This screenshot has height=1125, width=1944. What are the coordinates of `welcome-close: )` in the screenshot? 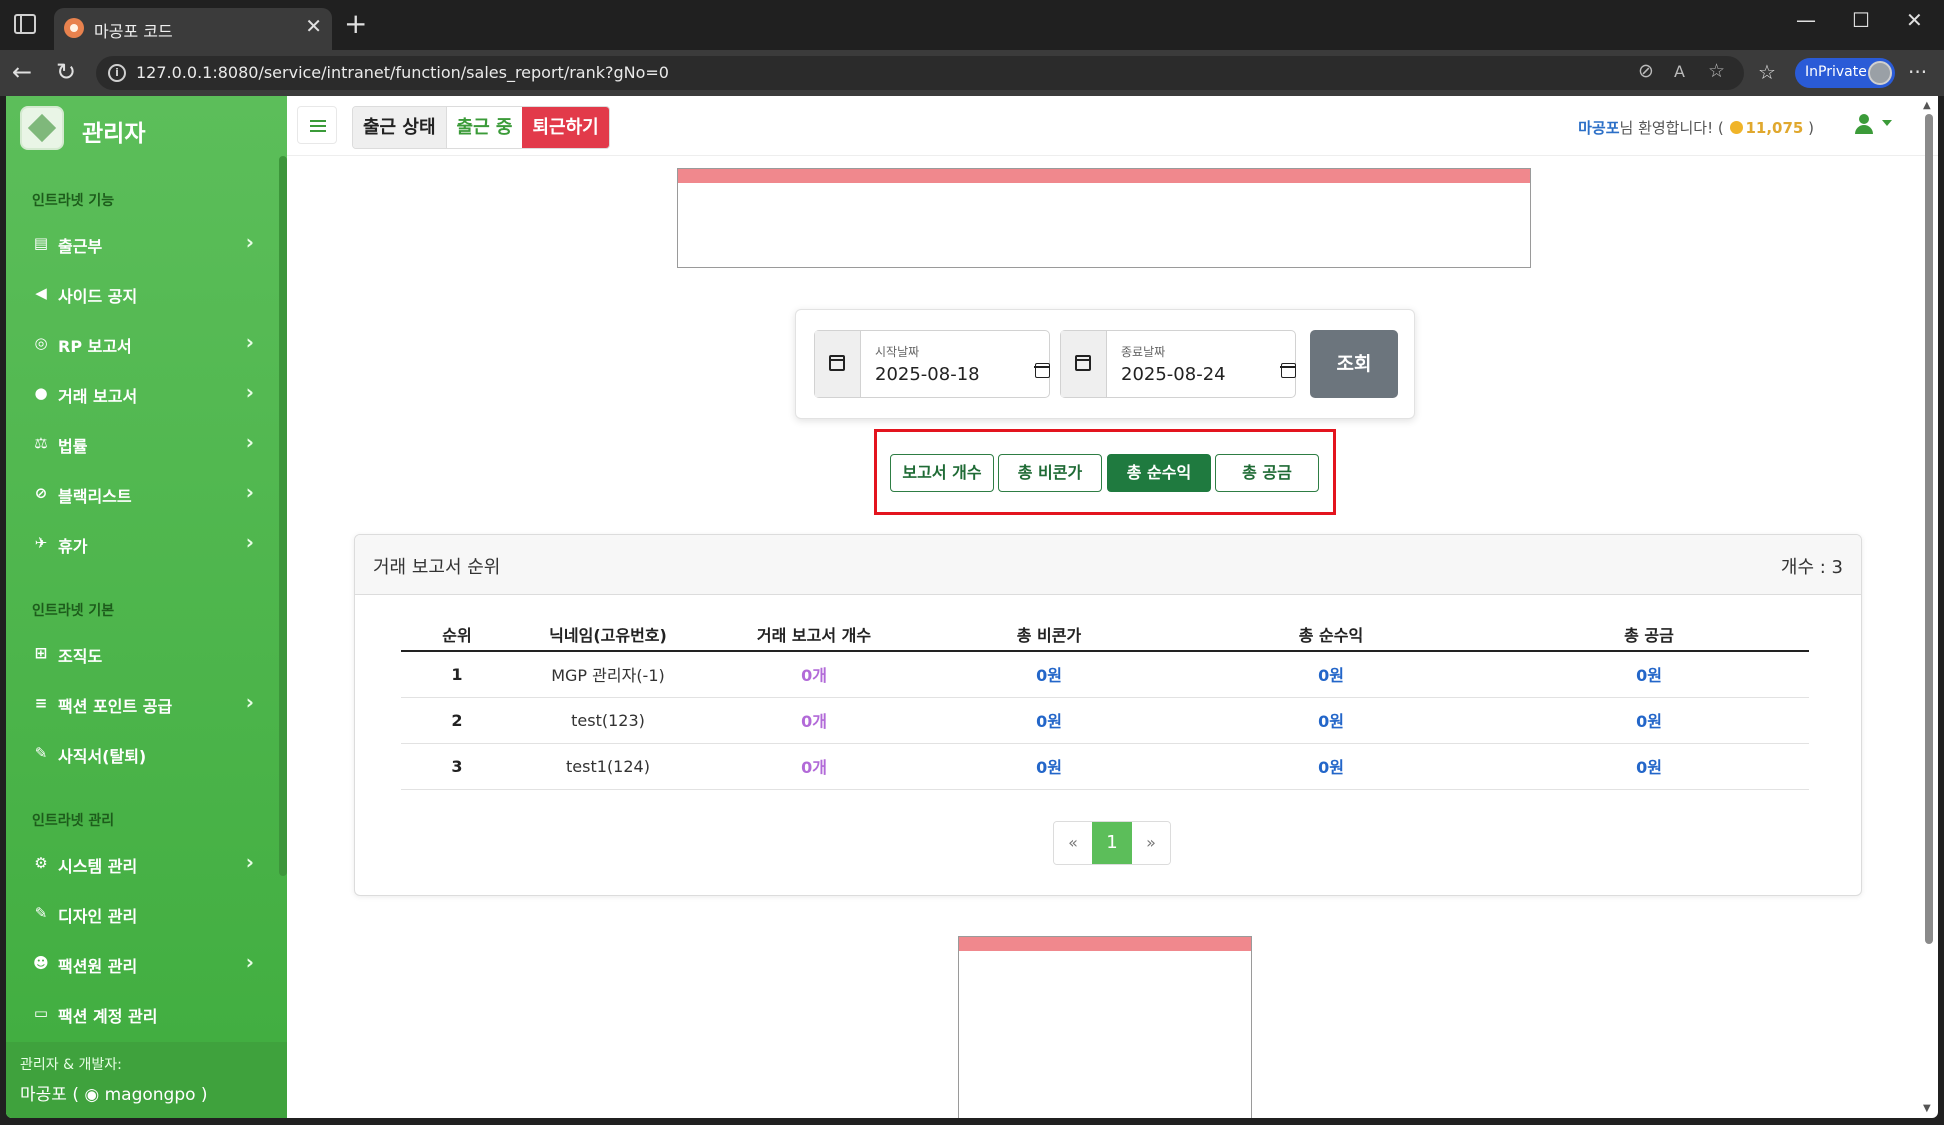 It's located at (1808, 128).